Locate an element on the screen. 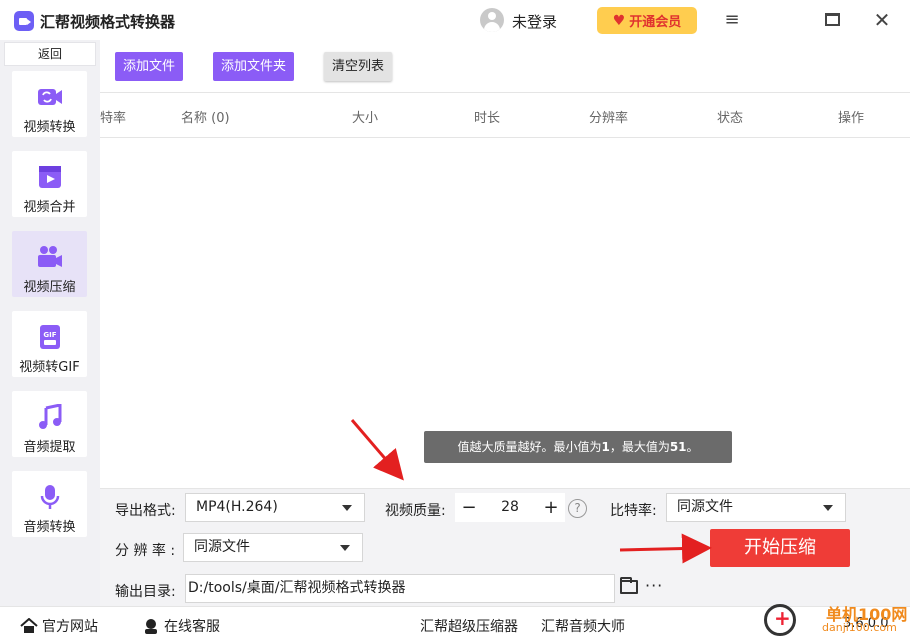  video-merge-icon is located at coordinates (50, 177).